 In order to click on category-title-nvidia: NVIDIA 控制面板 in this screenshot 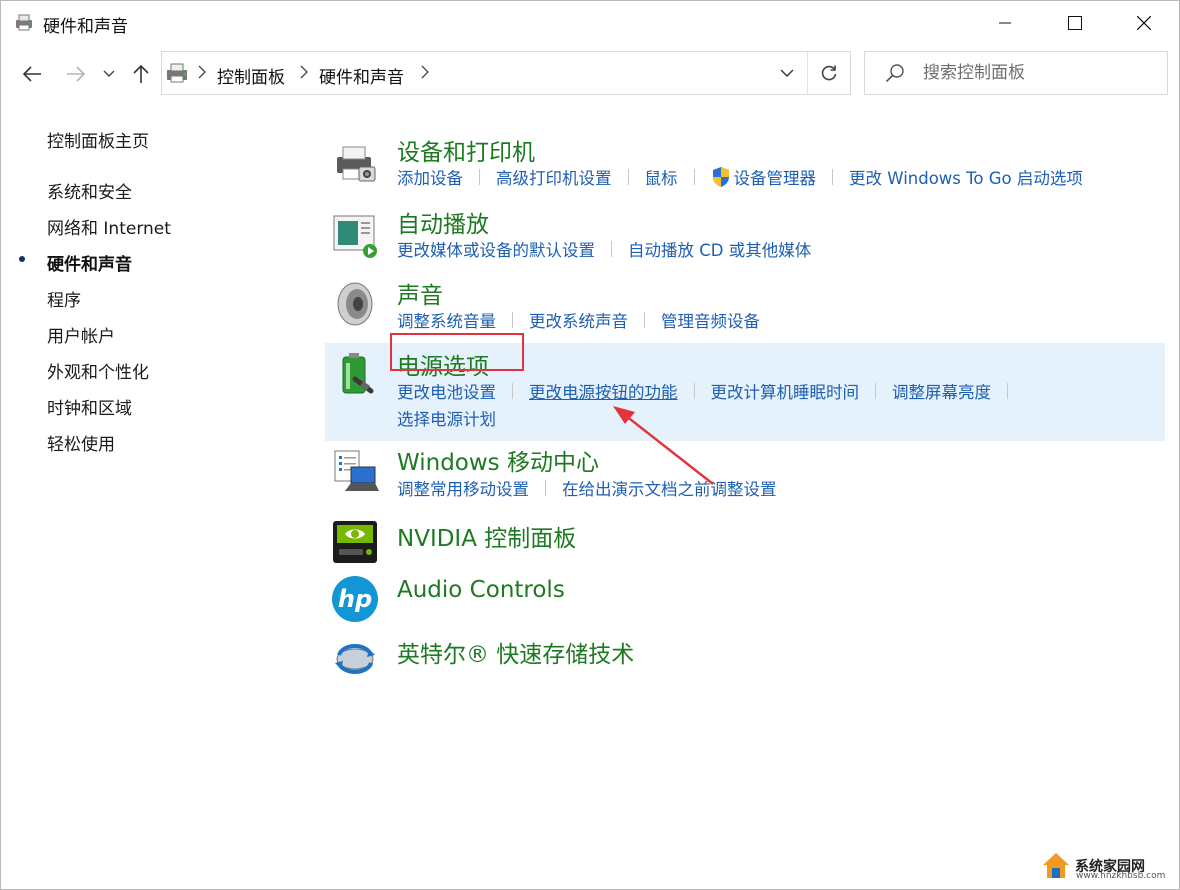, I will do `click(486, 536)`.